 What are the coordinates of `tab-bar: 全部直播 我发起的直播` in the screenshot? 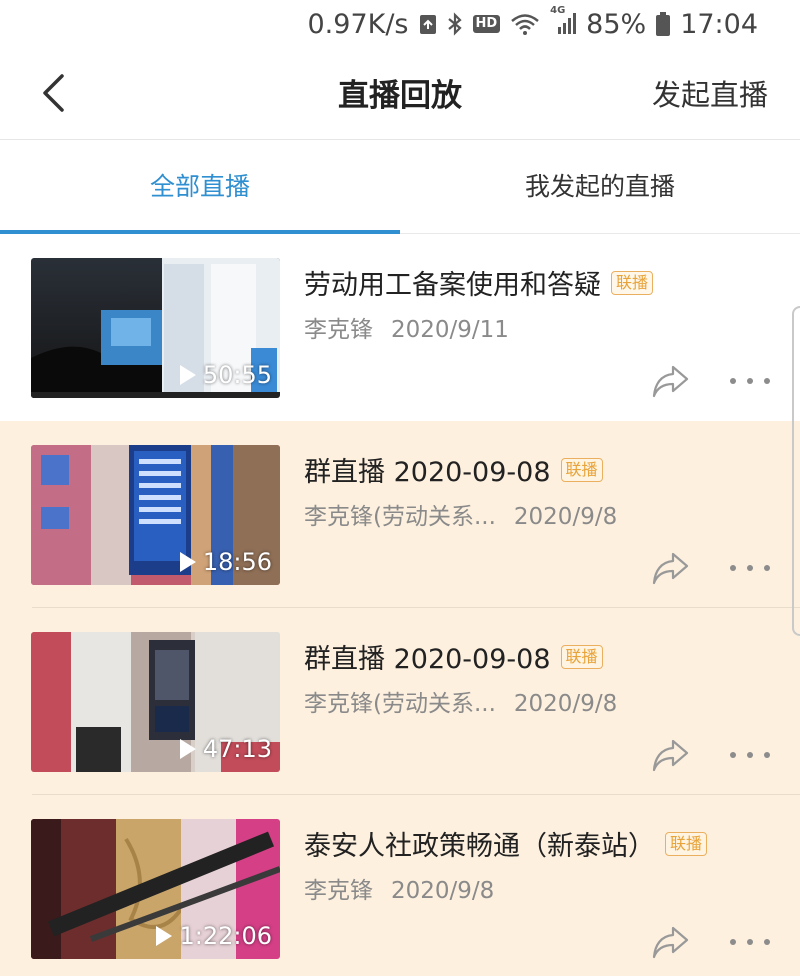 It's located at (400, 187).